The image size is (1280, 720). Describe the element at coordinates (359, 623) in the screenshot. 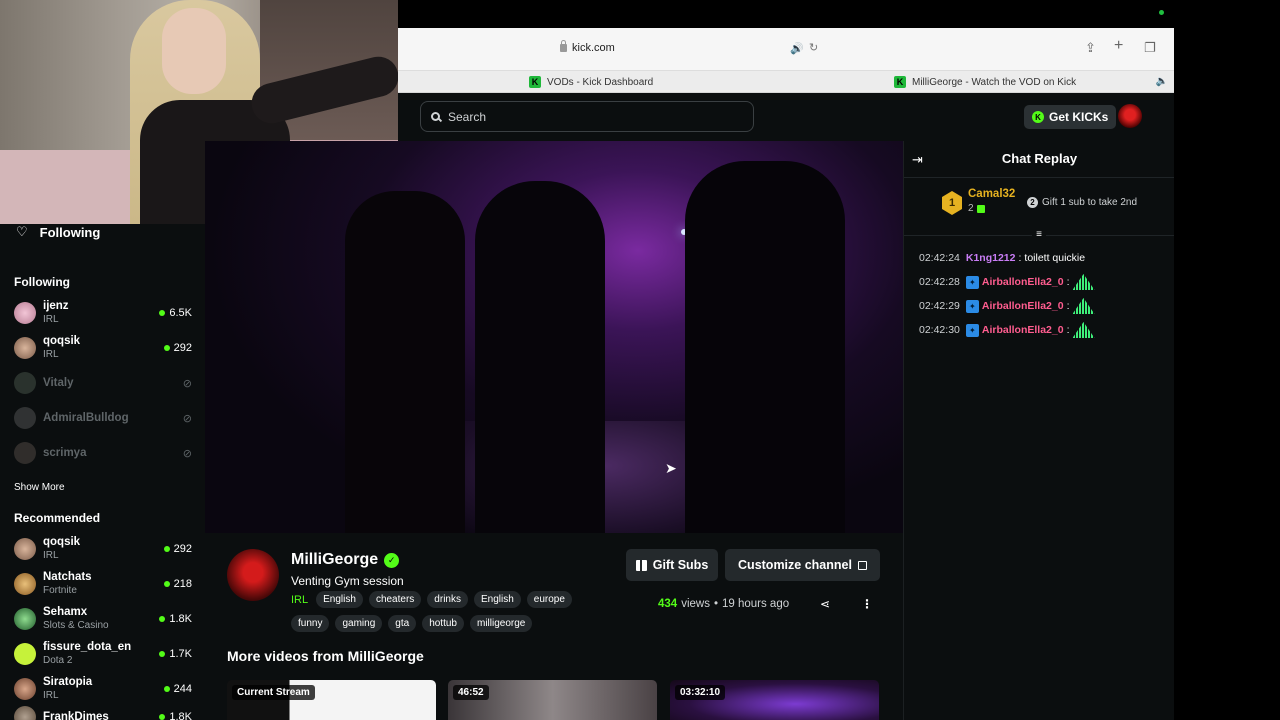

I see `tag: gaming` at that location.